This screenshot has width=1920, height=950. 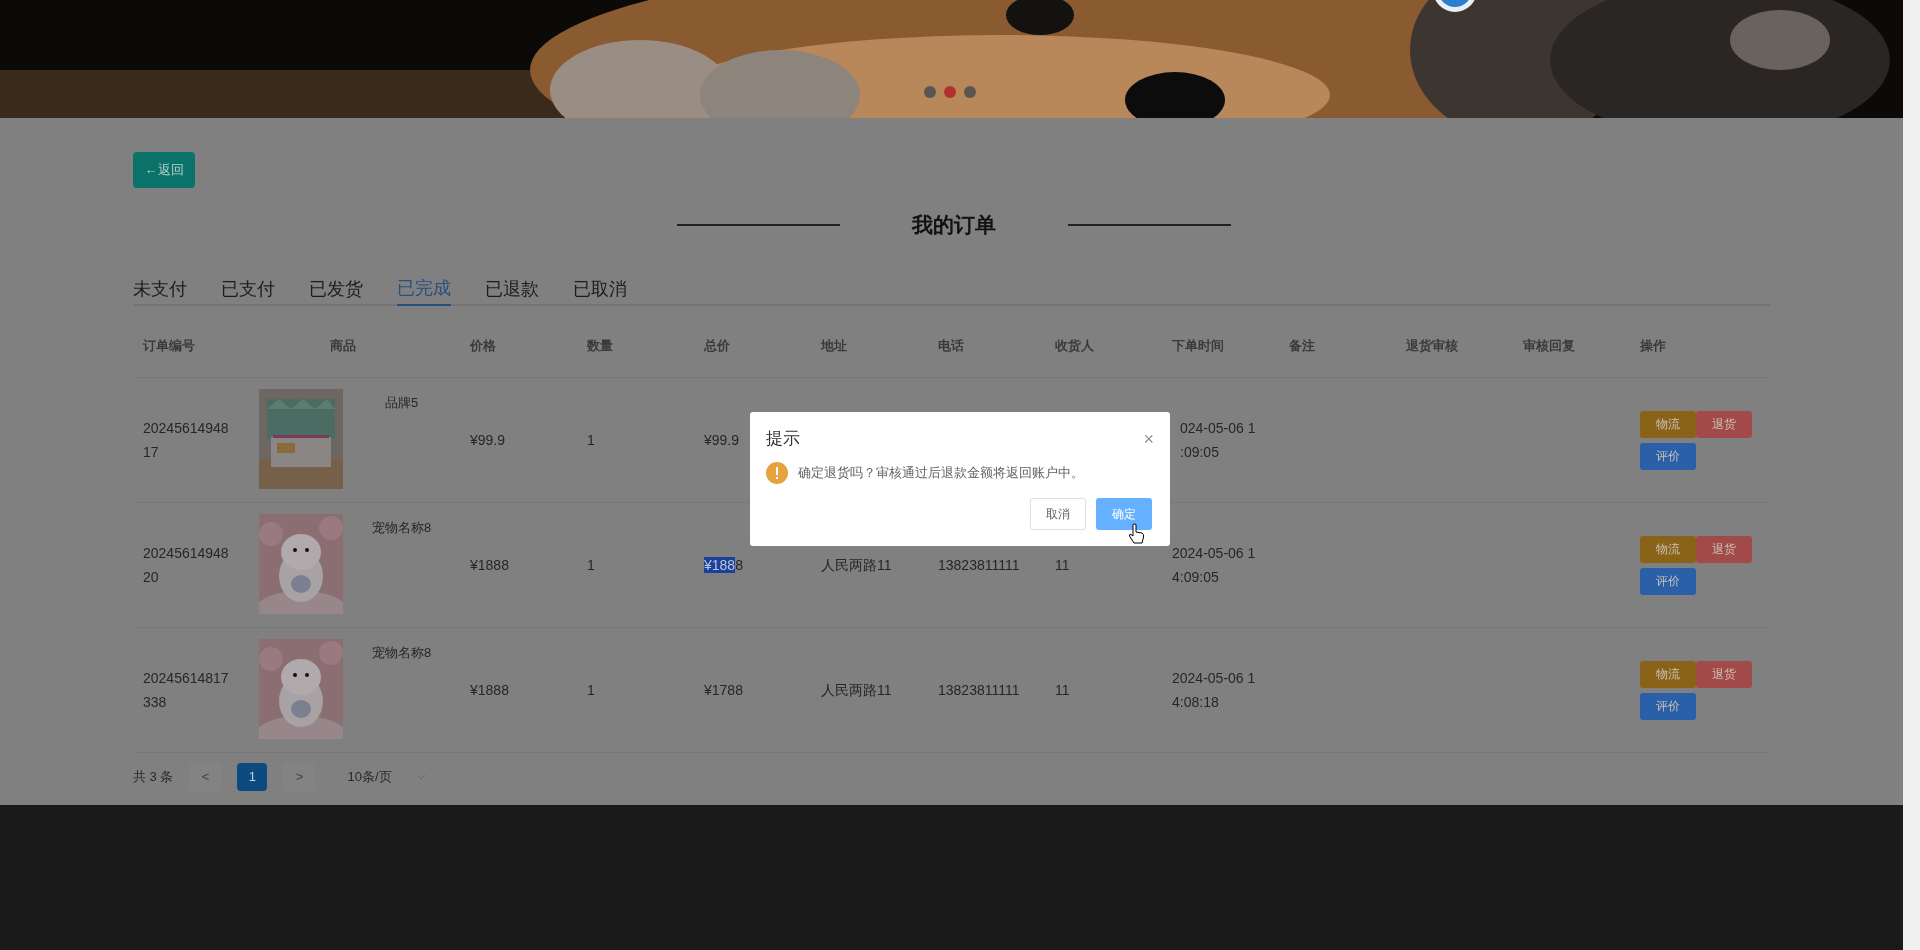 I want to click on table-cell-text: 20245614948 17, so click(x=186, y=440).